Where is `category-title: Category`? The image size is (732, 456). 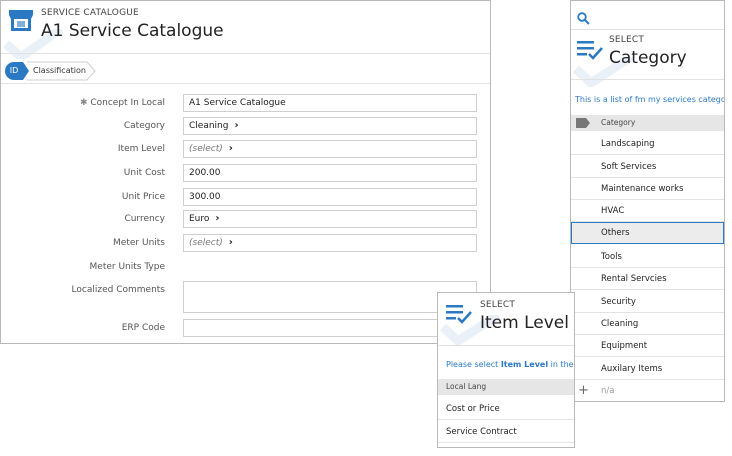 category-title: Category is located at coordinates (648, 58).